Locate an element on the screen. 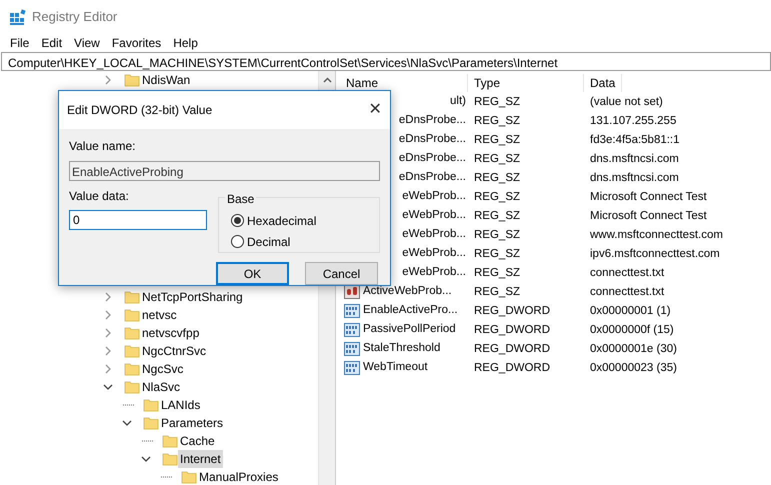 The height and width of the screenshot is (485, 771). tree-item: NdisWan is located at coordinates (166, 80).